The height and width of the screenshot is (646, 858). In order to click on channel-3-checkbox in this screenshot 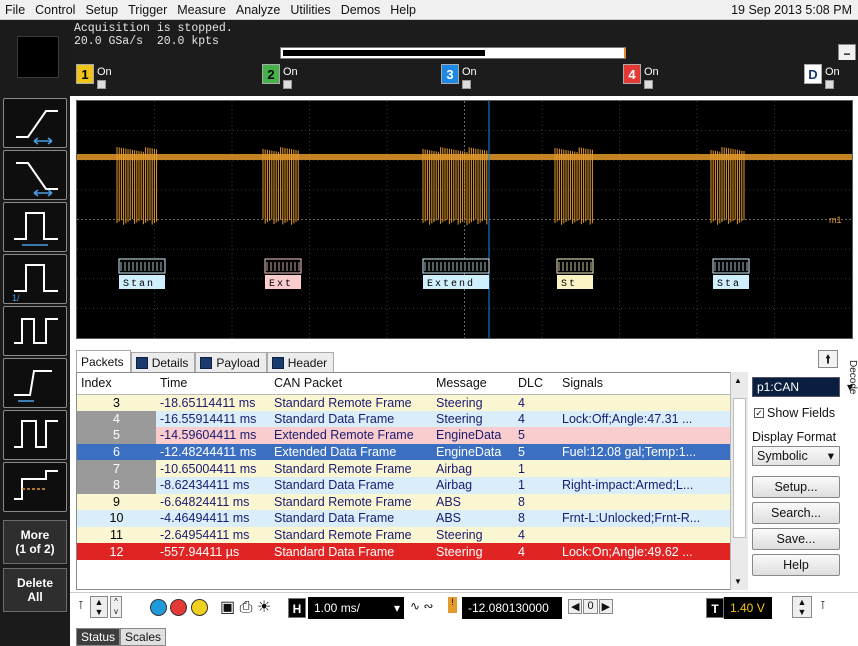, I will do `click(466, 84)`.